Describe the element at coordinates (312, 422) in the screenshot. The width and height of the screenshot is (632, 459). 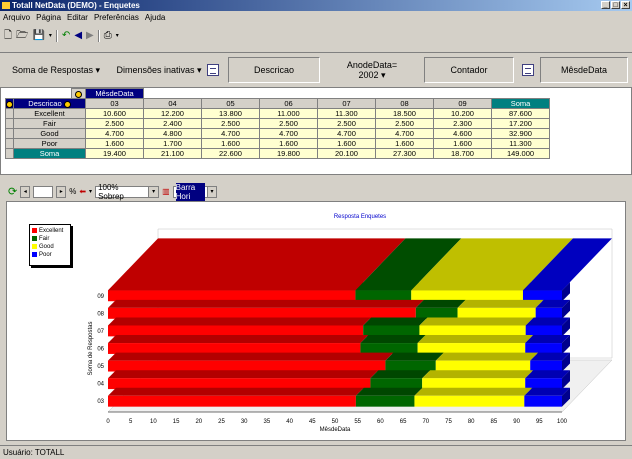
I see `x-tick-label: 45` at that location.